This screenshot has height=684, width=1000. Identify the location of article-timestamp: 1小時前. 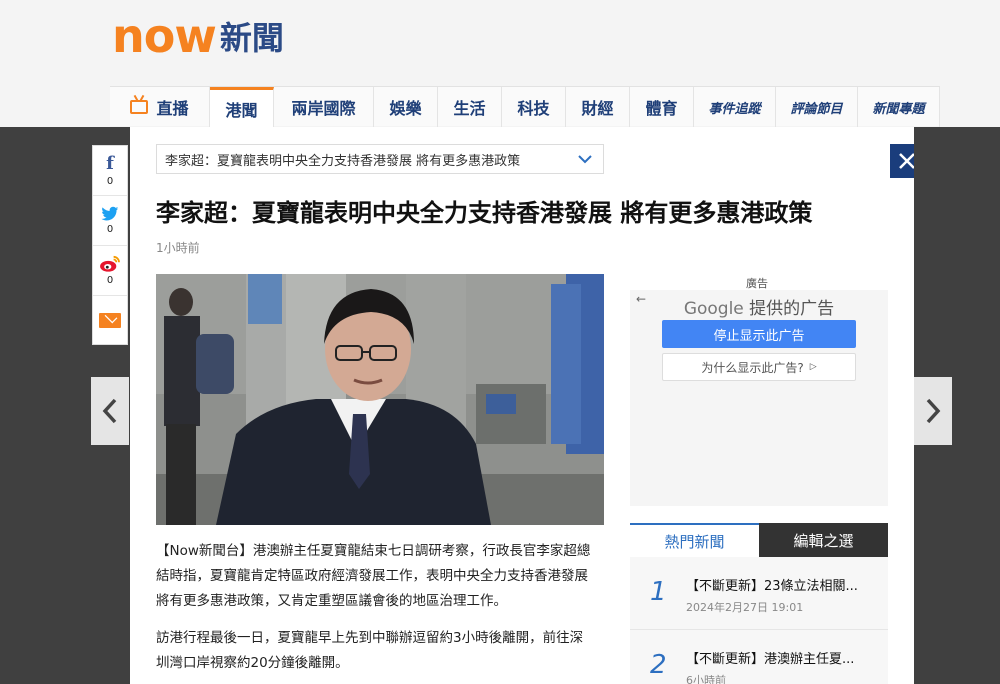
(178, 248).